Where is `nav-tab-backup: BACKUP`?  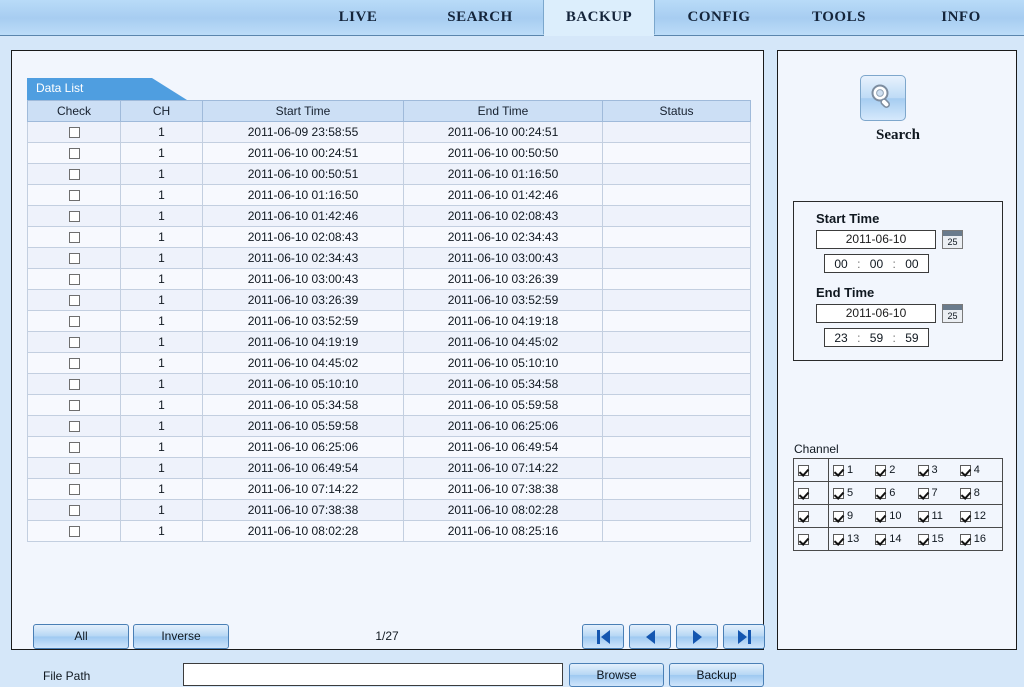
nav-tab-backup: BACKUP is located at coordinates (599, 17).